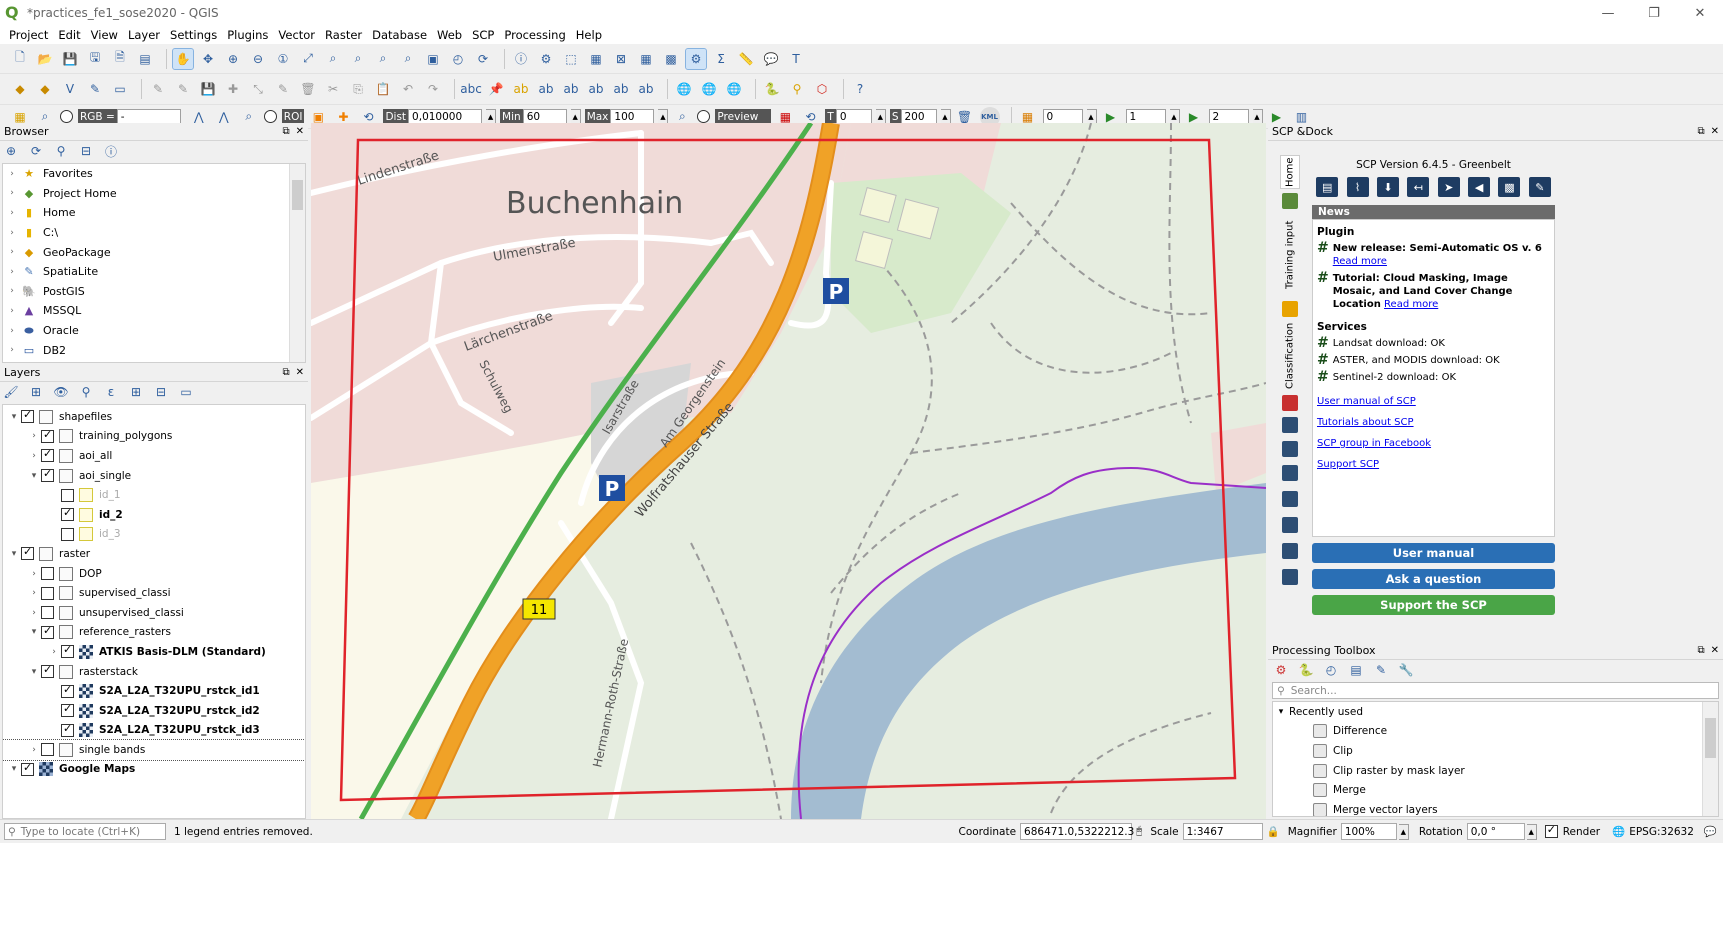 The image size is (1723, 925). What do you see at coordinates (111, 151) in the screenshot?
I see `properties-widget-icon: ⓘ` at bounding box center [111, 151].